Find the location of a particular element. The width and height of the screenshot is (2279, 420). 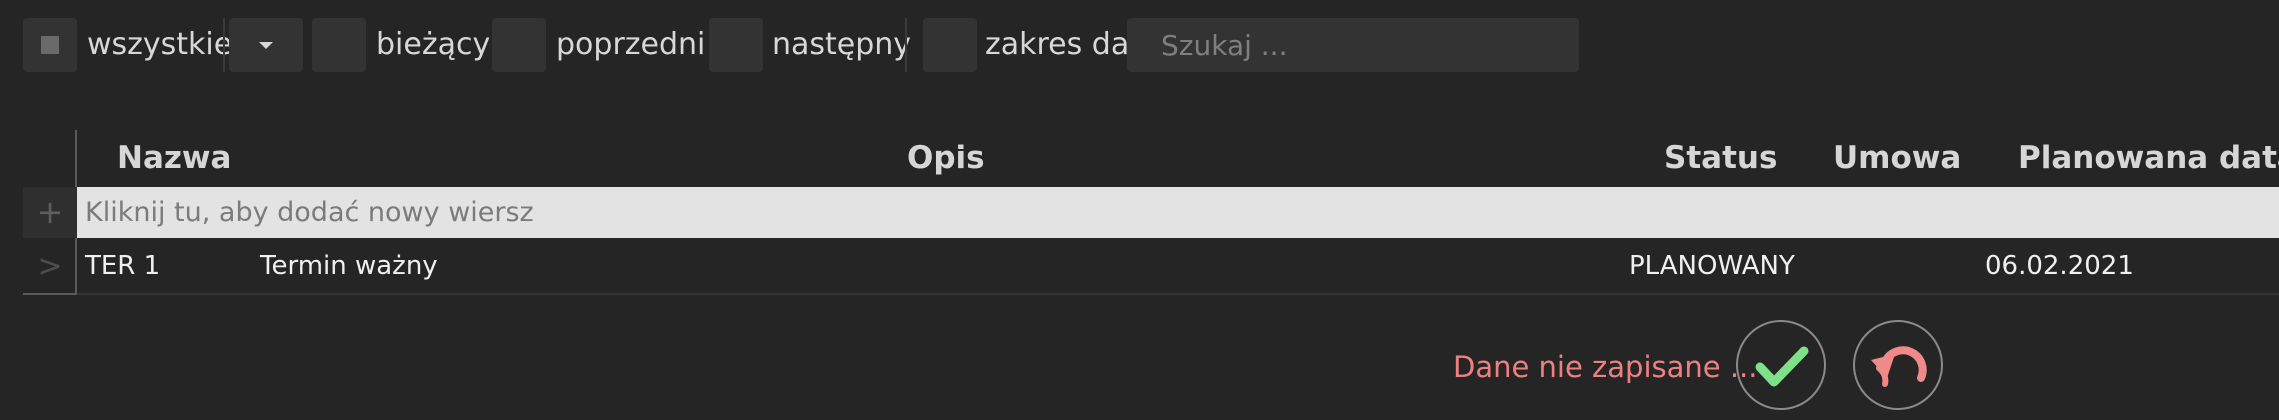

column-header-nazwa: Nazwa is located at coordinates (174, 158).